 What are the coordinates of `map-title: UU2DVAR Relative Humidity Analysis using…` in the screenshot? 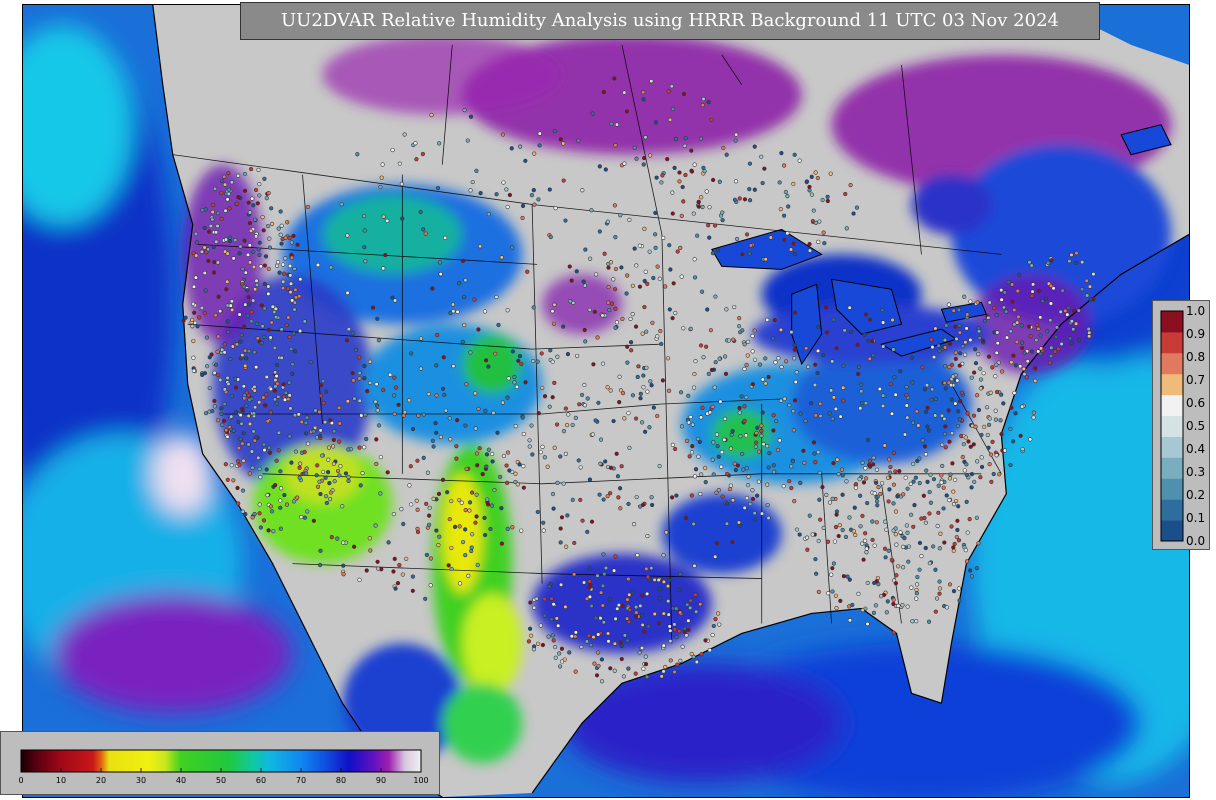 It's located at (670, 21).